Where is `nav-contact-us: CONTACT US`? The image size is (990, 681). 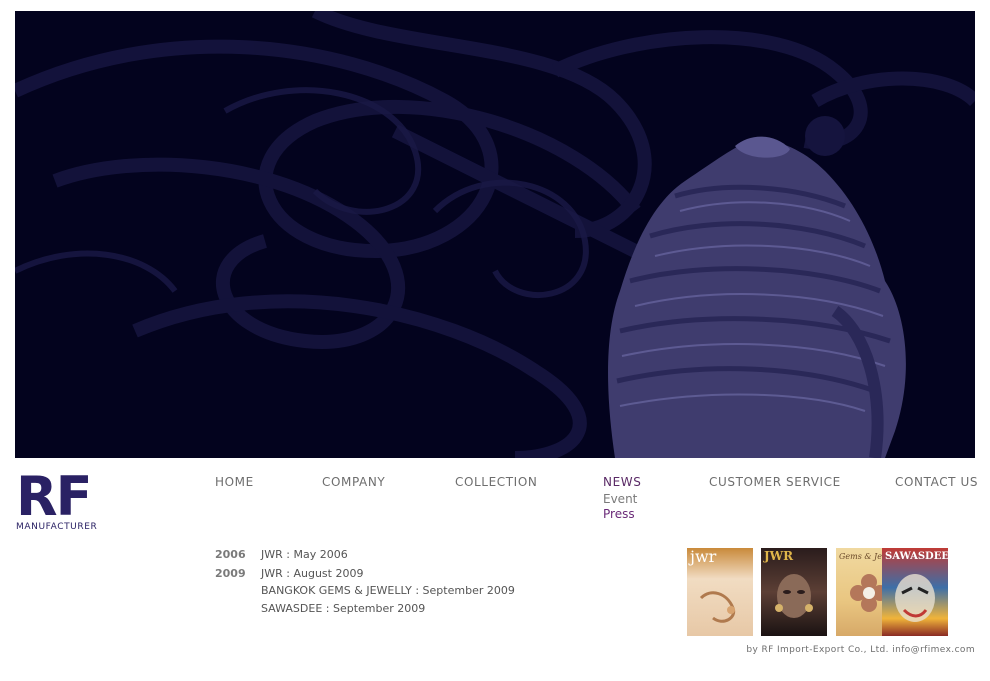 nav-contact-us: CONTACT US is located at coordinates (936, 482).